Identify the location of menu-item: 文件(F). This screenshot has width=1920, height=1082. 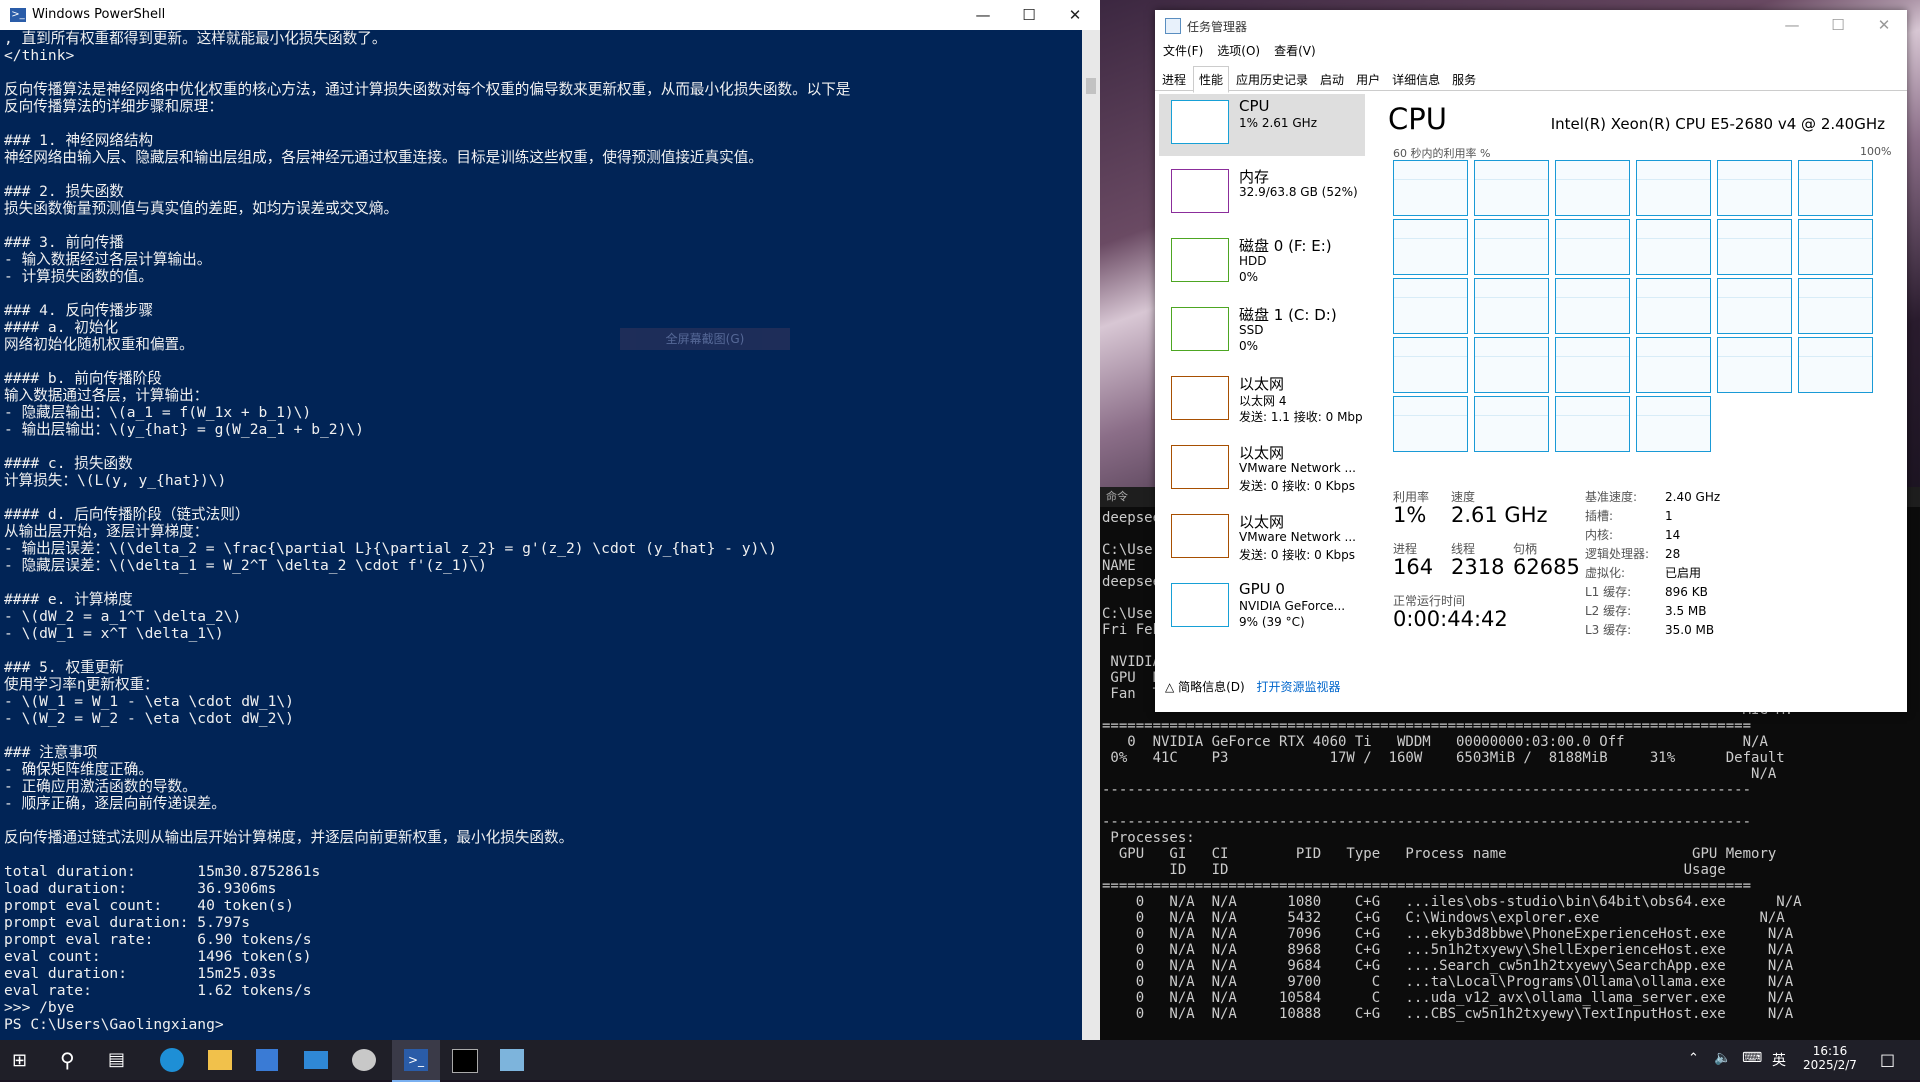
(1183, 51).